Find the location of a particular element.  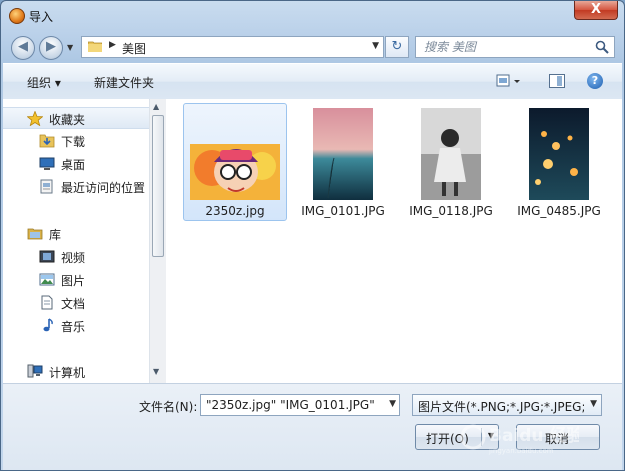

back-arrow-icon: ◀ is located at coordinates (23, 46).